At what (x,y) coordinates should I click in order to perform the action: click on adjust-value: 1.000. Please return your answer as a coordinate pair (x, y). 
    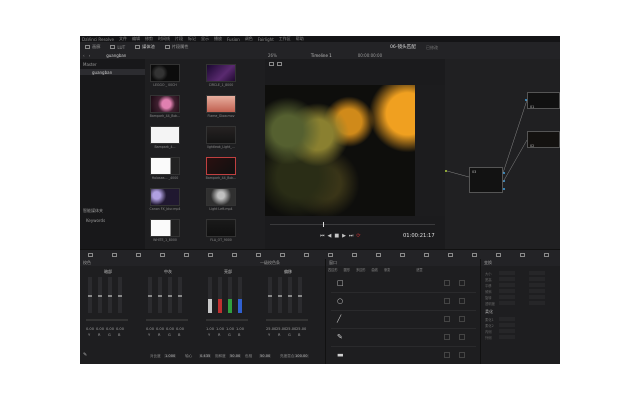
    Looking at the image, I should click on (170, 356).